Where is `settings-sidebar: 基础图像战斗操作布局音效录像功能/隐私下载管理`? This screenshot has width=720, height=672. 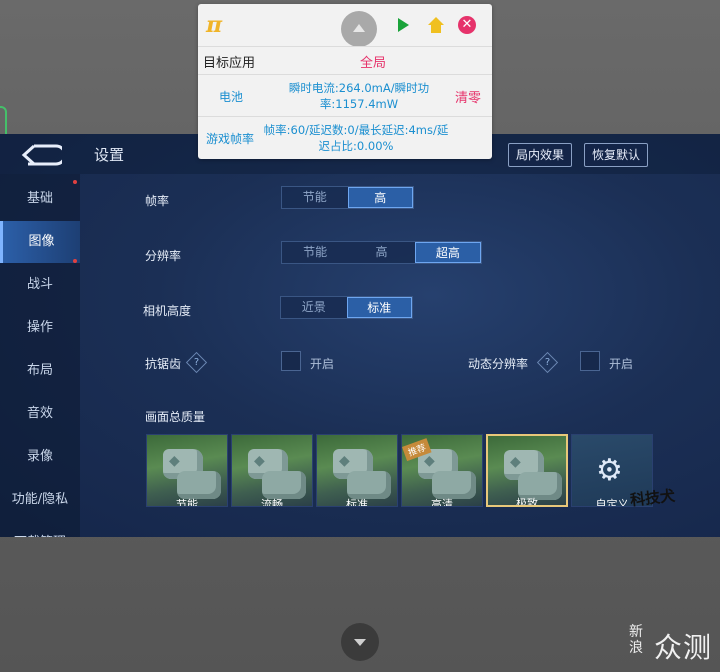
settings-sidebar: 基础图像战斗操作布局音效录像功能/隐私下载管理 is located at coordinates (40, 355).